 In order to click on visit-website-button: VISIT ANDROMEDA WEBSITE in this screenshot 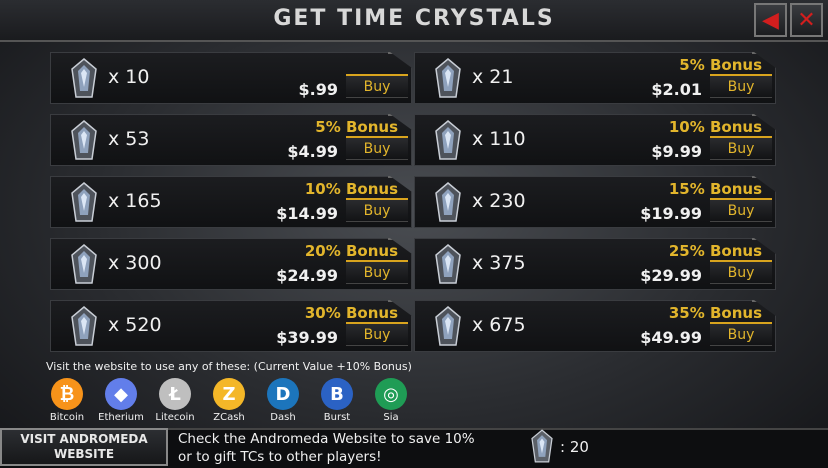, I will do `click(84, 447)`.